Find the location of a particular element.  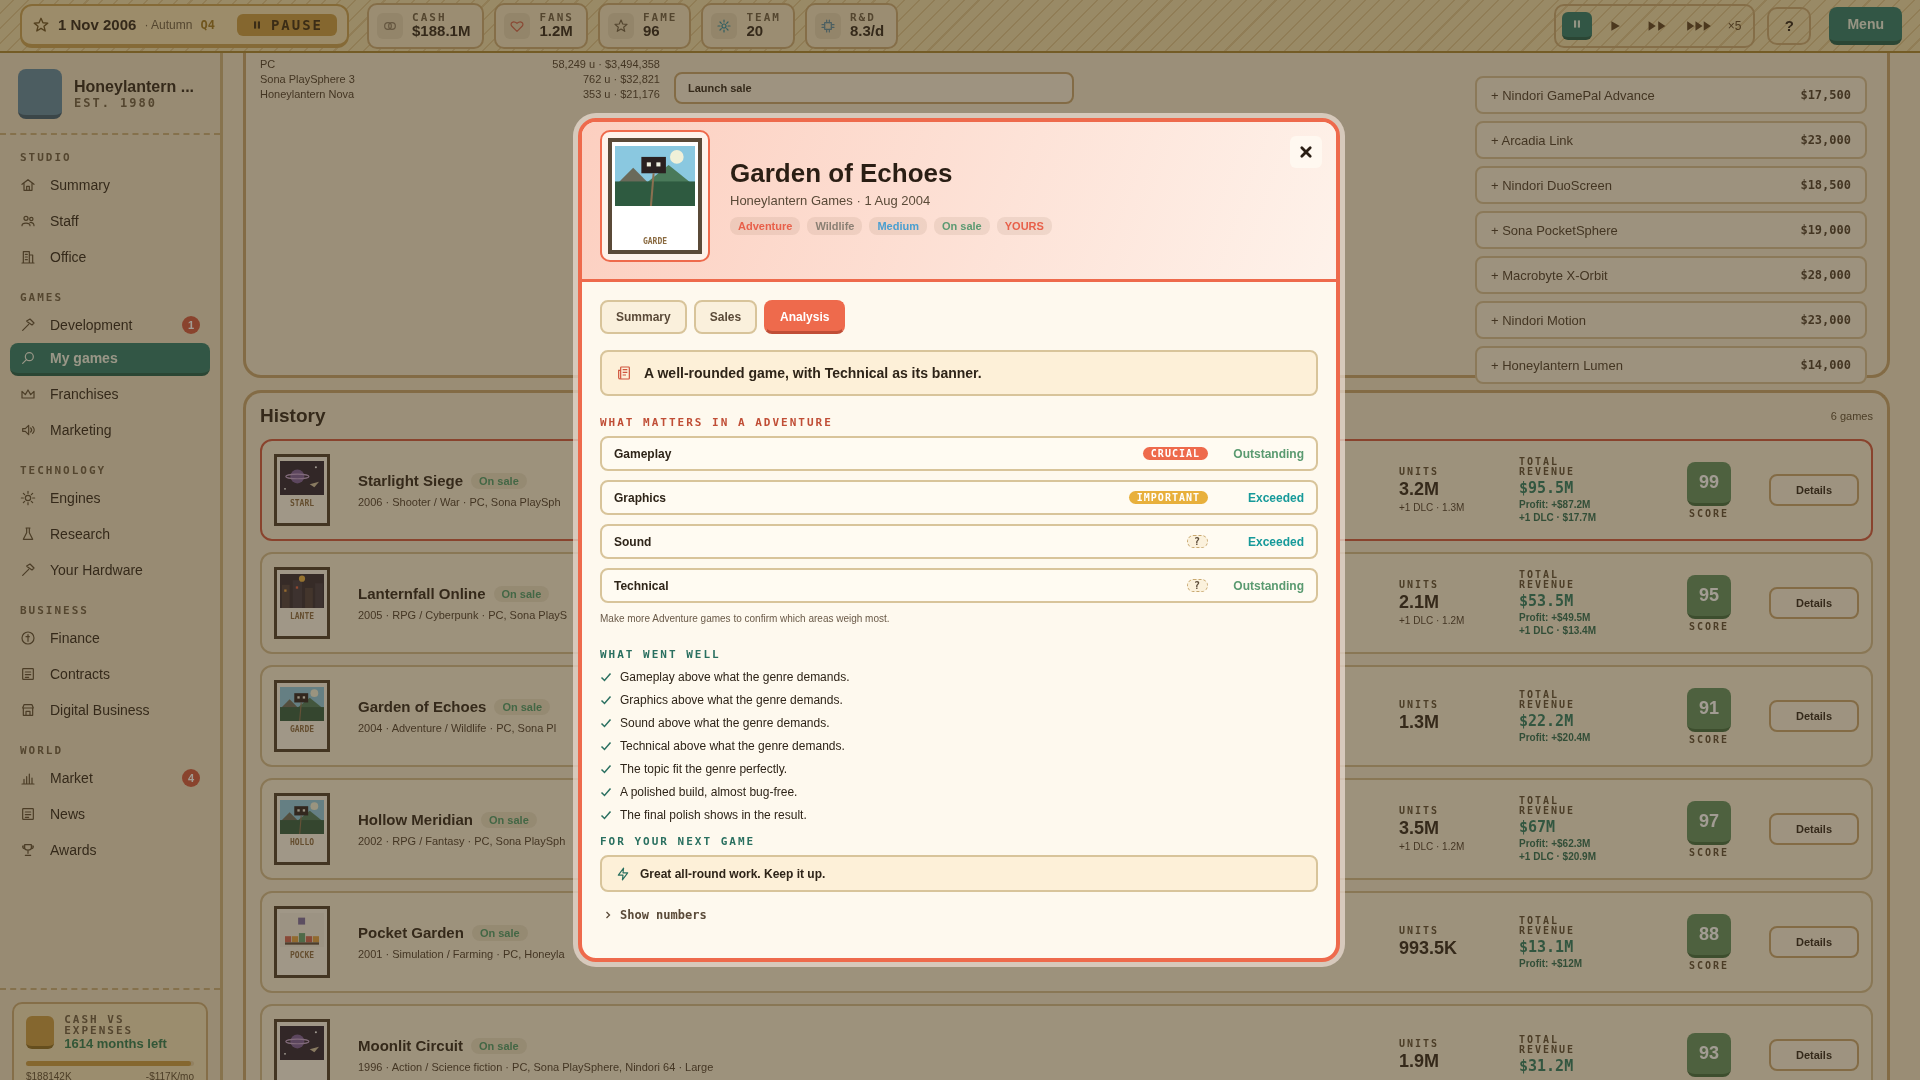

went-well-item: The topic fit the genre perfectly. is located at coordinates (704, 768).